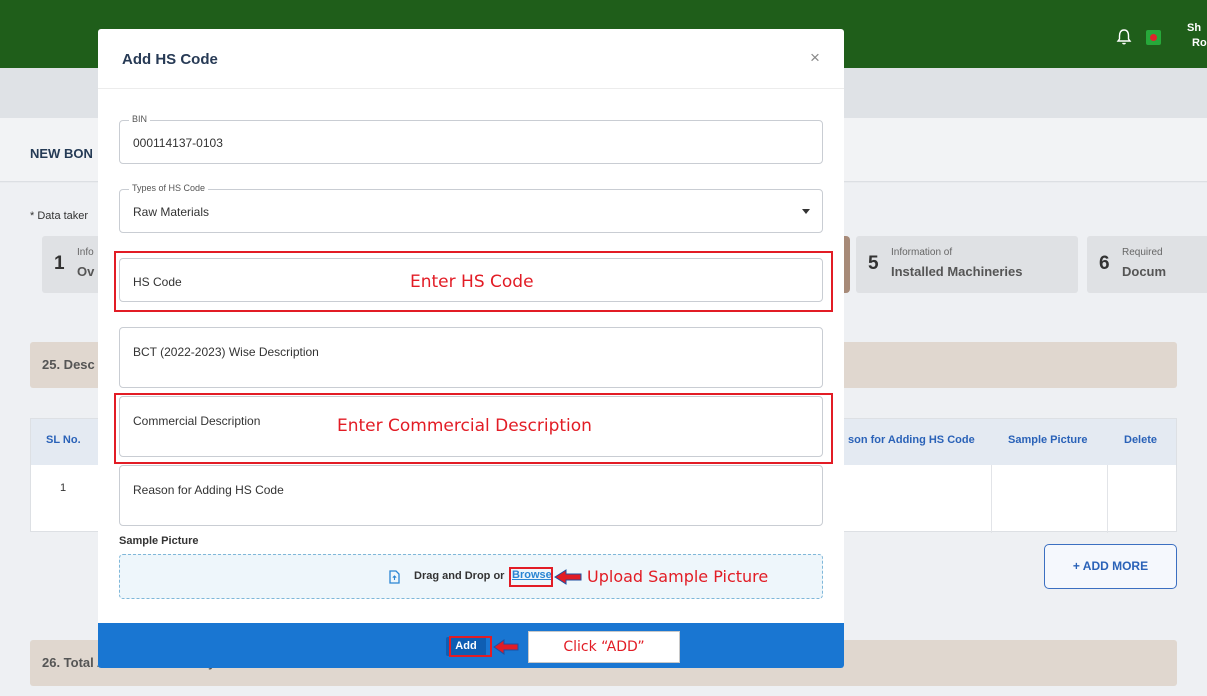 The image size is (1207, 696). Describe the element at coordinates (1199, 43) in the screenshot. I see `user-role: Ro` at that location.